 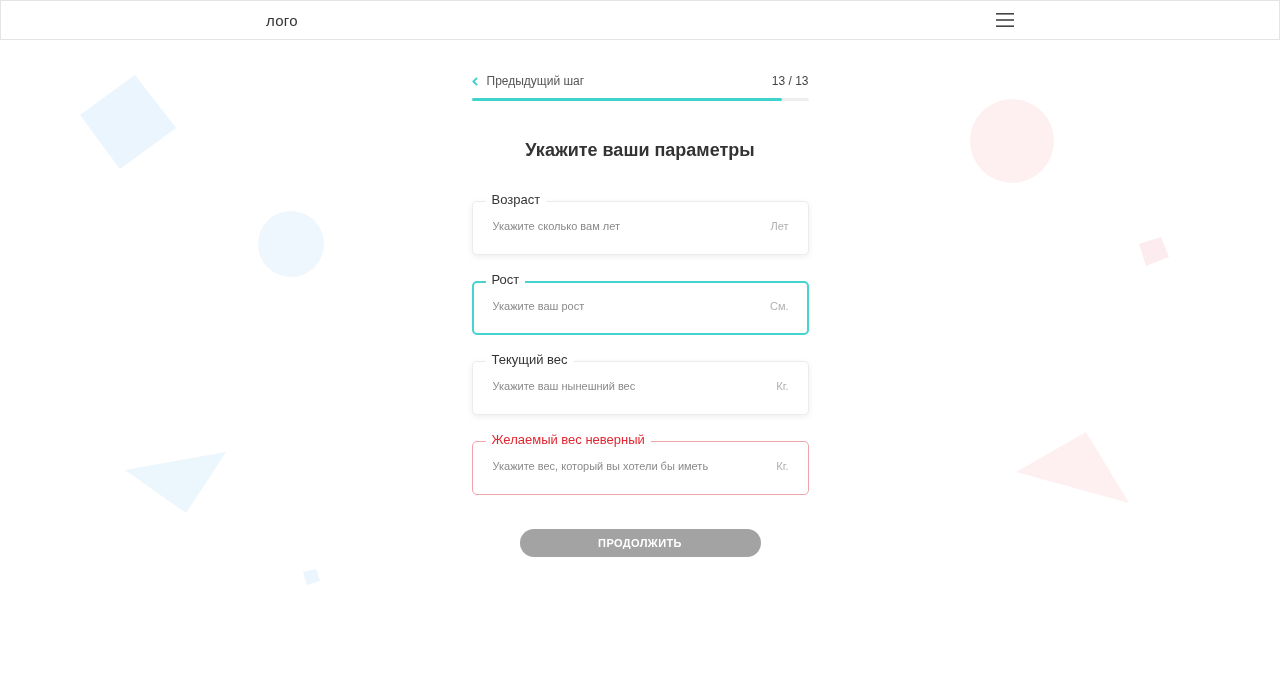 What do you see at coordinates (568, 440) in the screenshot?
I see `error-label: Желаемый вес неверный` at bounding box center [568, 440].